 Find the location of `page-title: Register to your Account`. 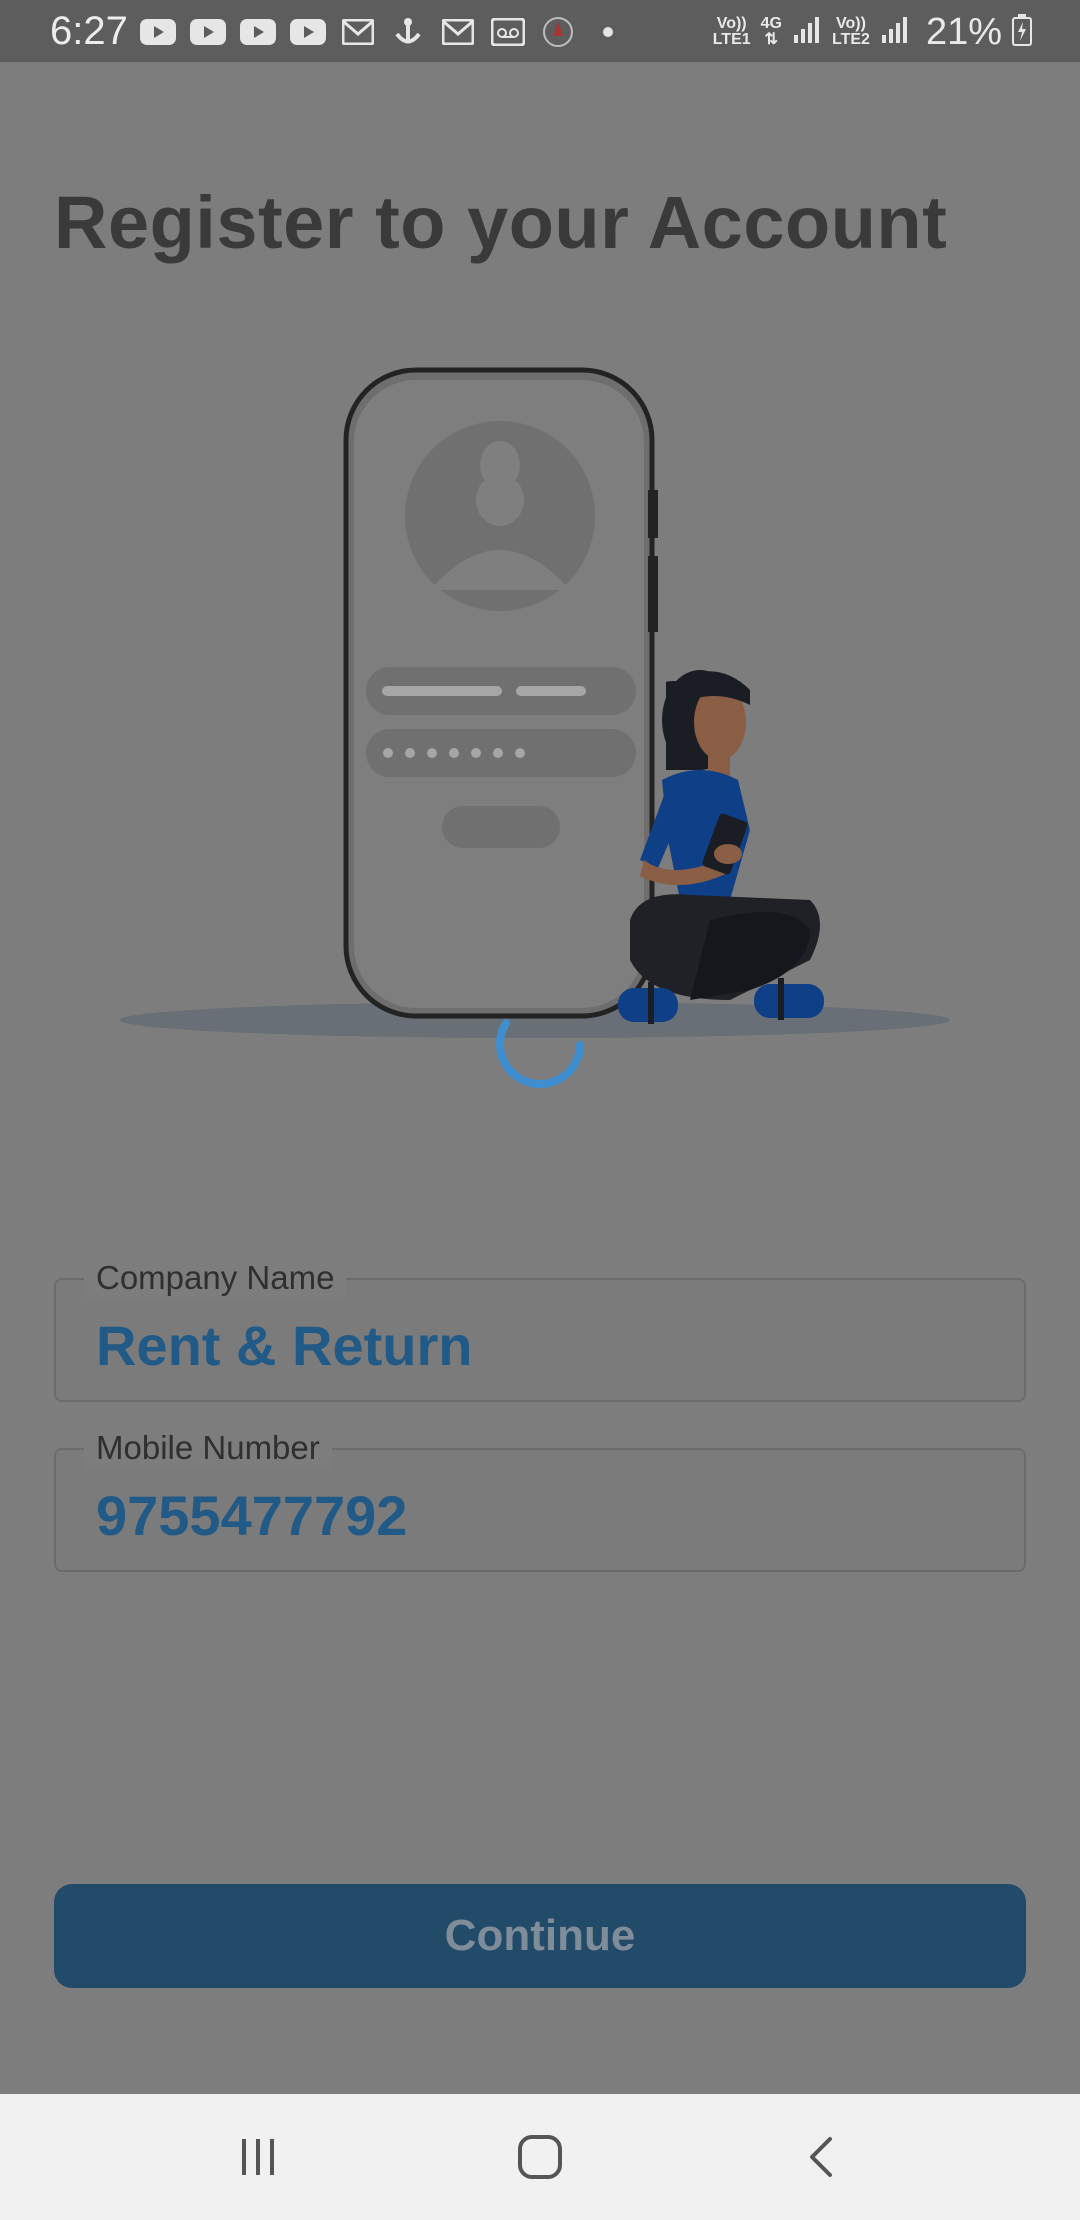

page-title: Register to your Account is located at coordinates (501, 222).